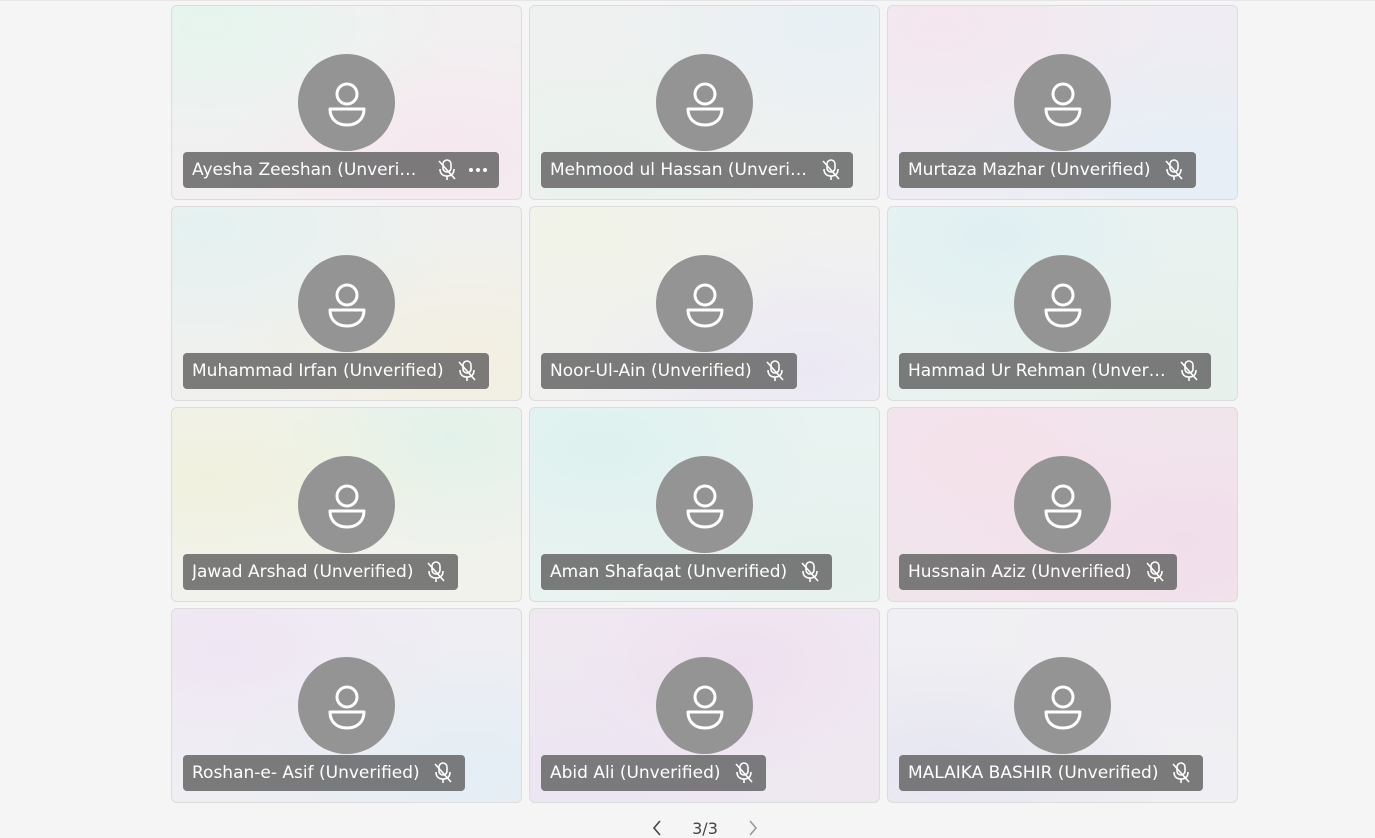 The image size is (1375, 838). I want to click on participant-name: Jawad Arshad (Unverified), so click(303, 572).